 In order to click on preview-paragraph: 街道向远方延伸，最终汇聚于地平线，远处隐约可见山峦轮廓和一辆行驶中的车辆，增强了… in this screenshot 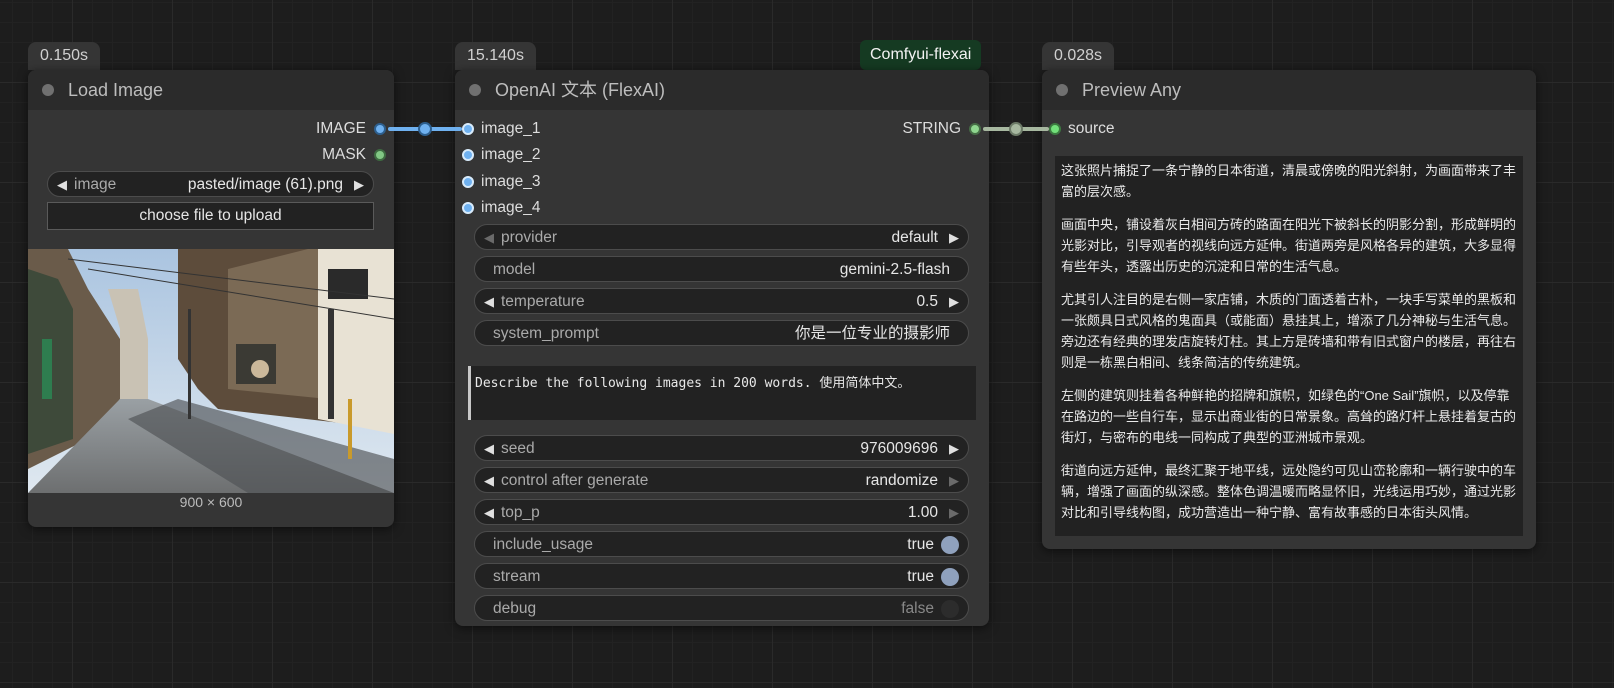, I will do `click(1289, 491)`.